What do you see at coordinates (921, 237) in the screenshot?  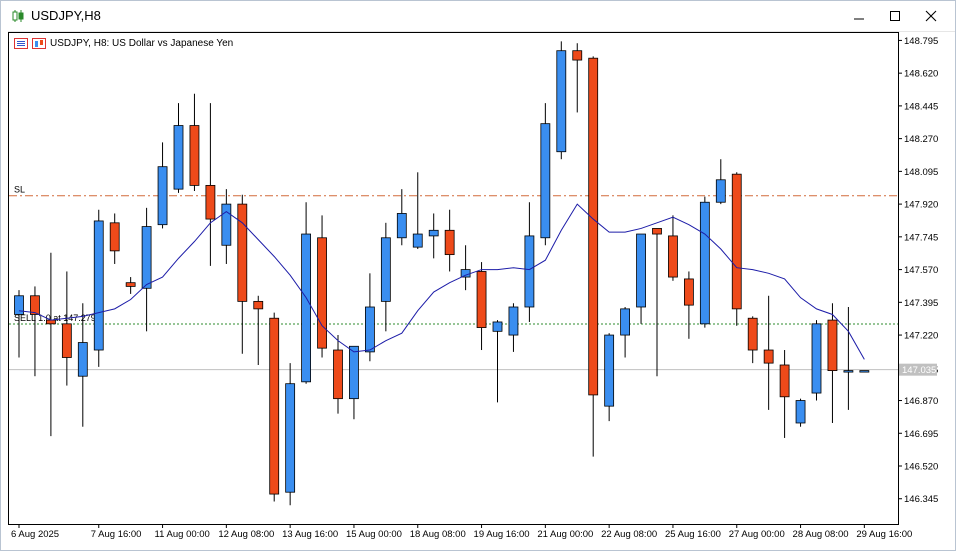 I see `y-tick-label: 147.745` at bounding box center [921, 237].